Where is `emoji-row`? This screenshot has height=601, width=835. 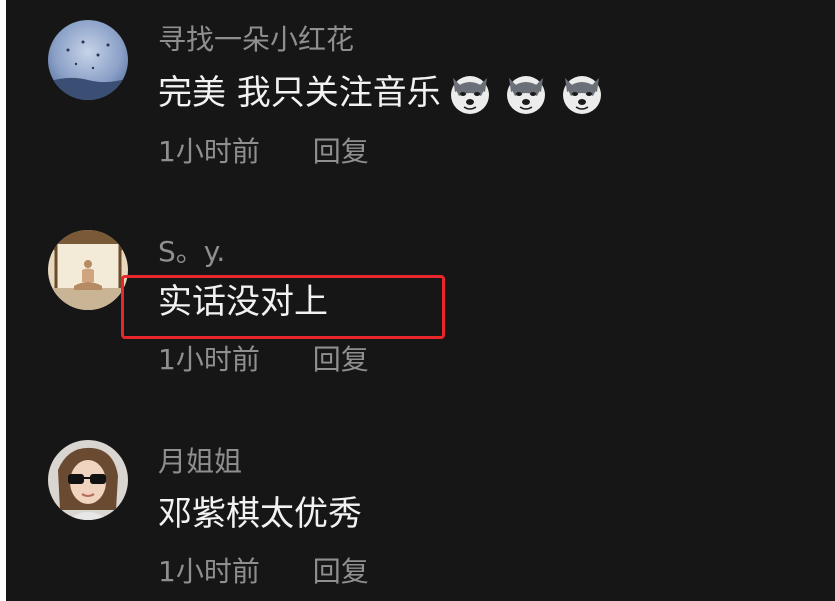
emoji-row is located at coordinates (531, 93).